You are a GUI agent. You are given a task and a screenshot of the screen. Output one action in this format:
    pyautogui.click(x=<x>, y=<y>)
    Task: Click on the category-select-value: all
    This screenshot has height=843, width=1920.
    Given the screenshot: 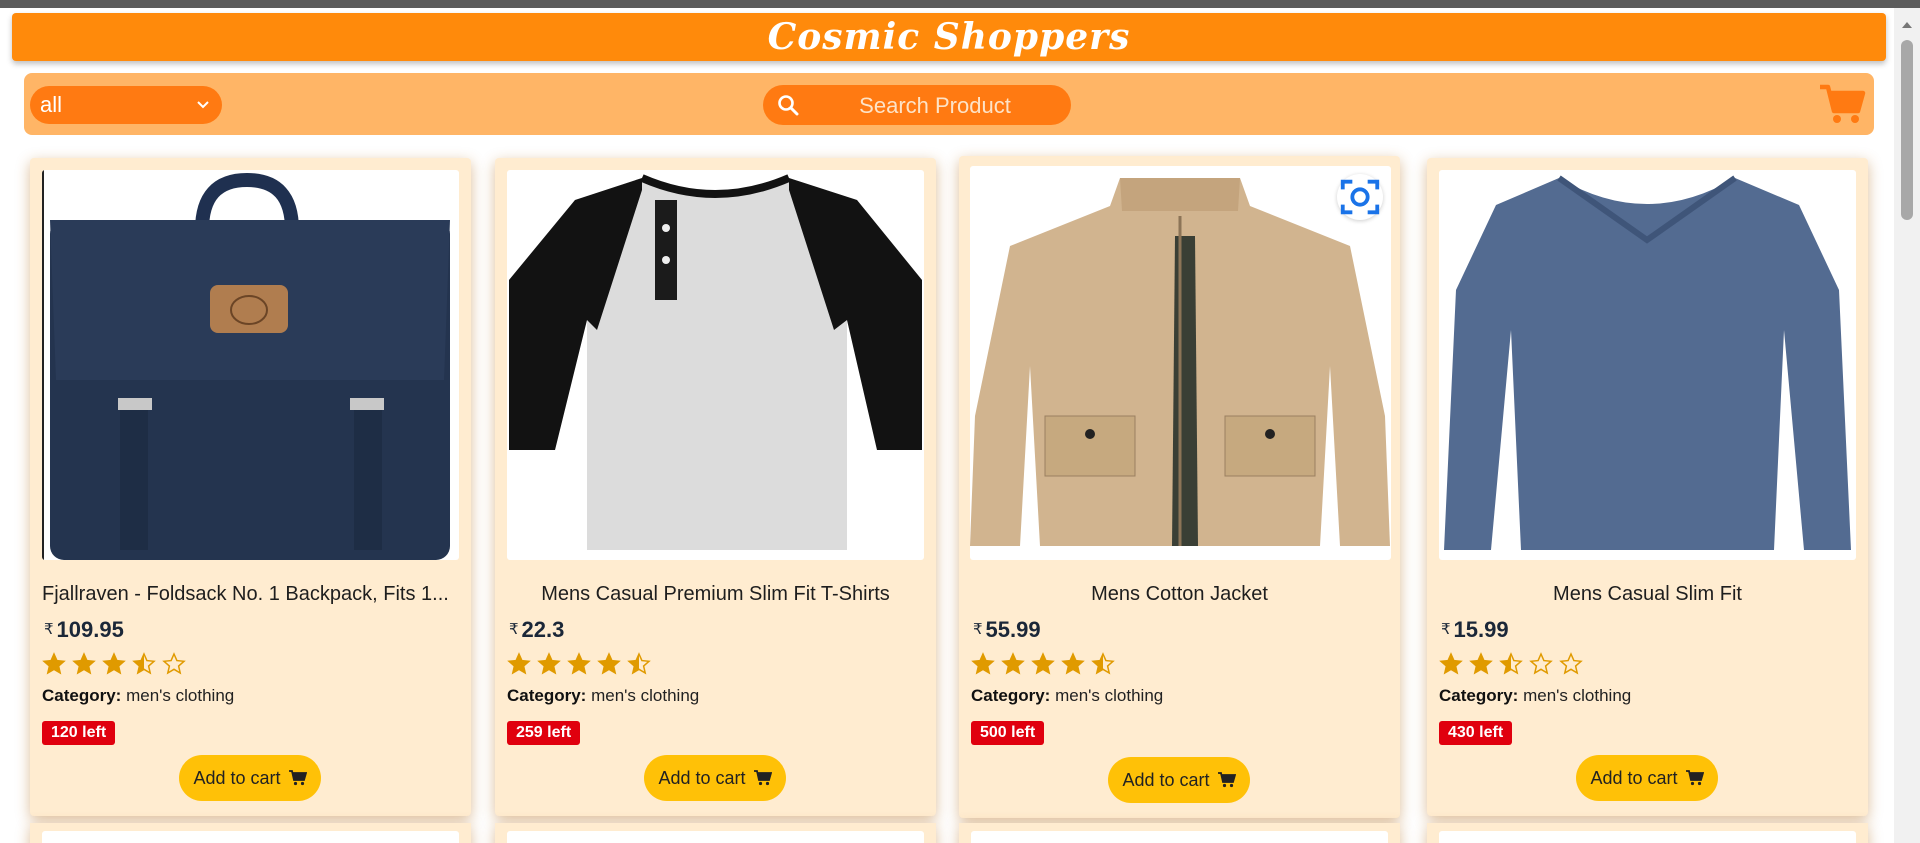 What is the action you would take?
    pyautogui.click(x=51, y=104)
    